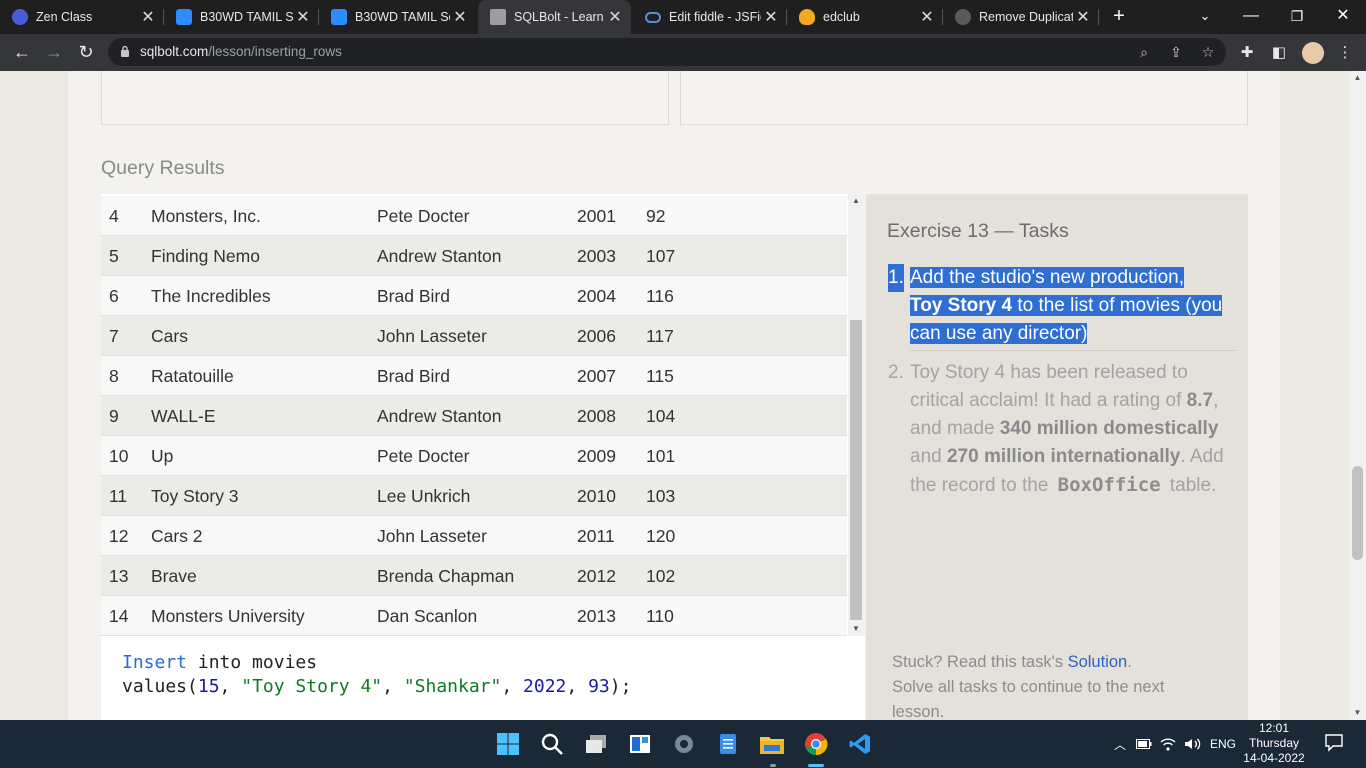 The height and width of the screenshot is (768, 1366). What do you see at coordinates (1247, 53) in the screenshot?
I see `extensions-puzzle-icon: ✚` at bounding box center [1247, 53].